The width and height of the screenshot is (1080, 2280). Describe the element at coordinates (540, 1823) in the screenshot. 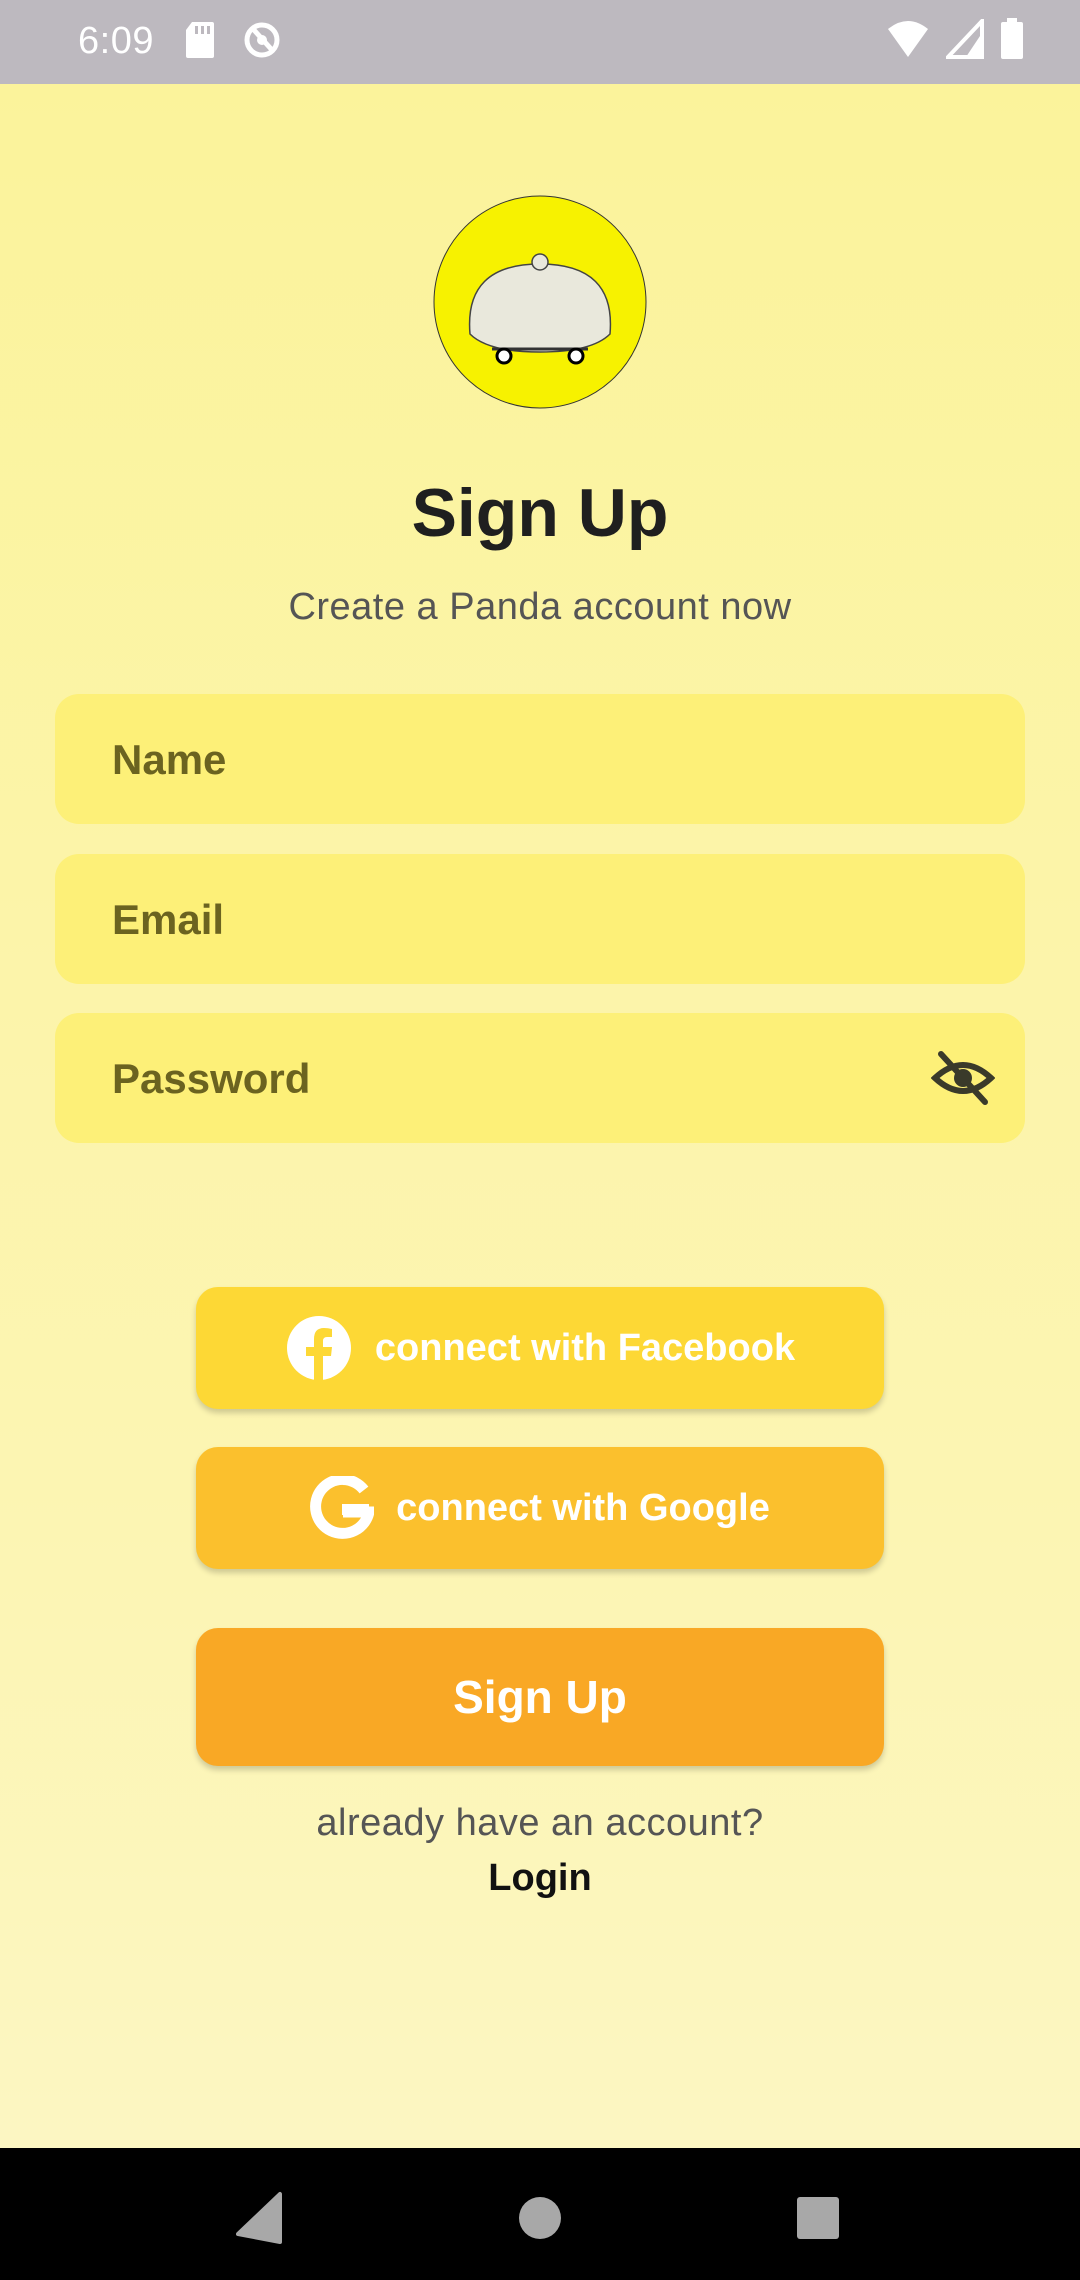

I see `already-have-account-text: already have an account?` at that location.